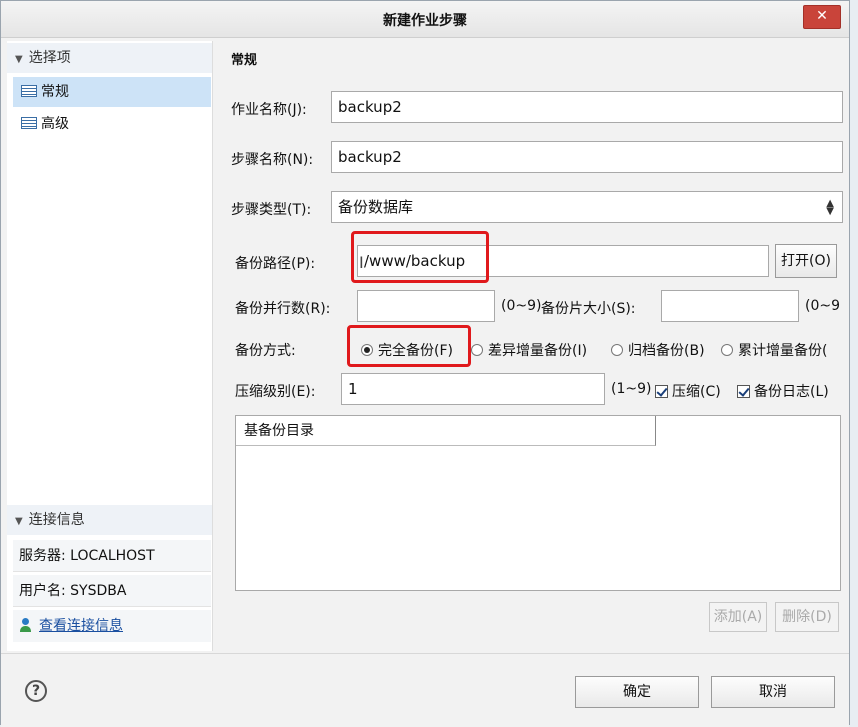  What do you see at coordinates (81, 626) in the screenshot?
I see `view-connection-link: 查看连接信息` at bounding box center [81, 626].